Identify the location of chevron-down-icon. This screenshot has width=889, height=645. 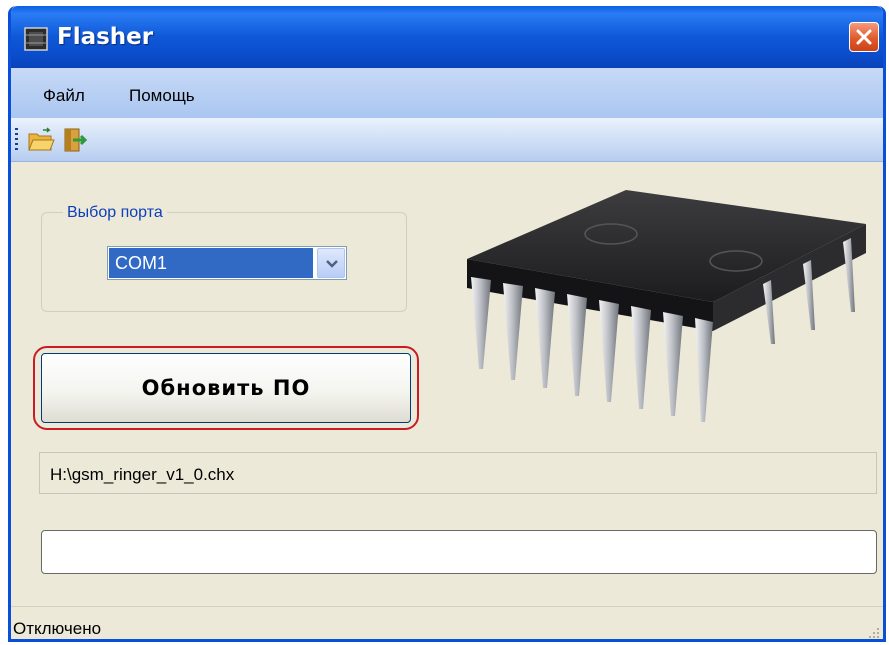
(332, 264).